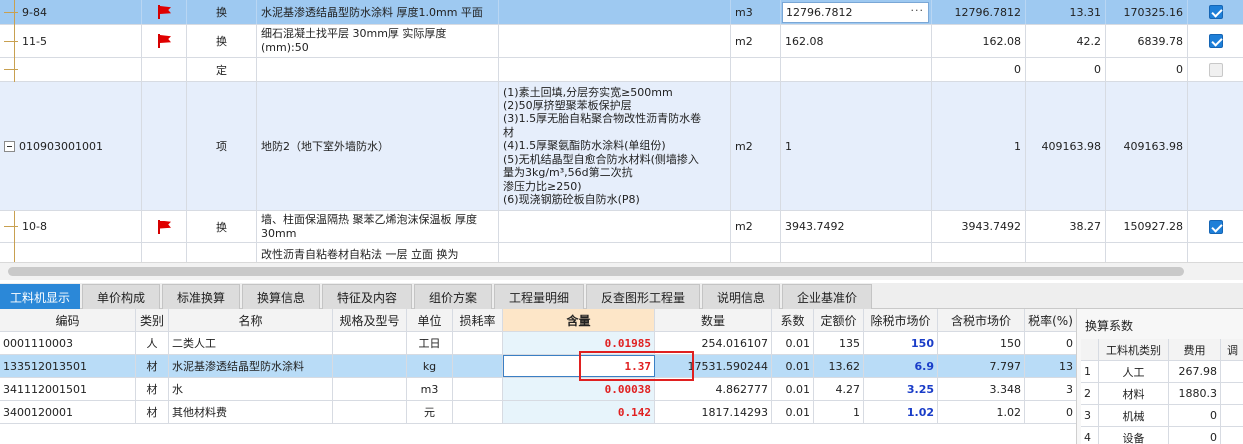 This screenshot has width=1243, height=444. Describe the element at coordinates (1069, 412) in the screenshot. I see `res-tax-rate: 0` at that location.